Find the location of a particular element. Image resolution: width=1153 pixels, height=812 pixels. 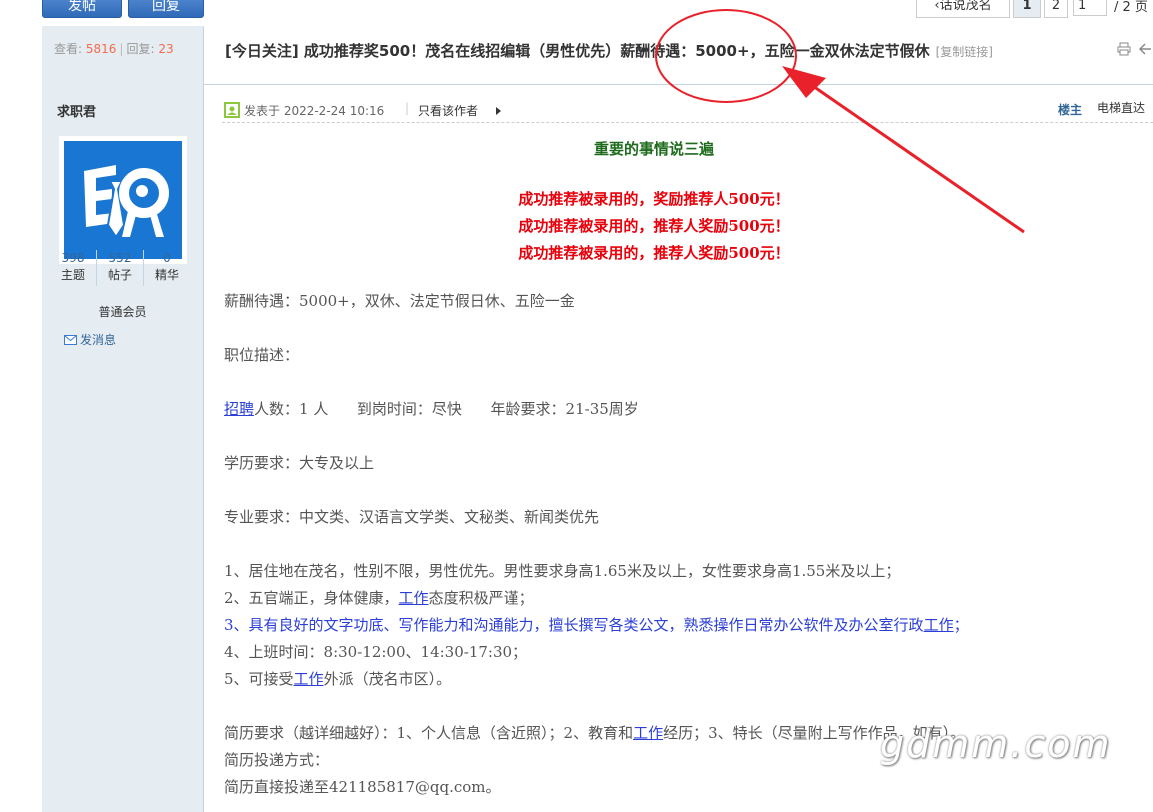

print-icon is located at coordinates (1124, 49).